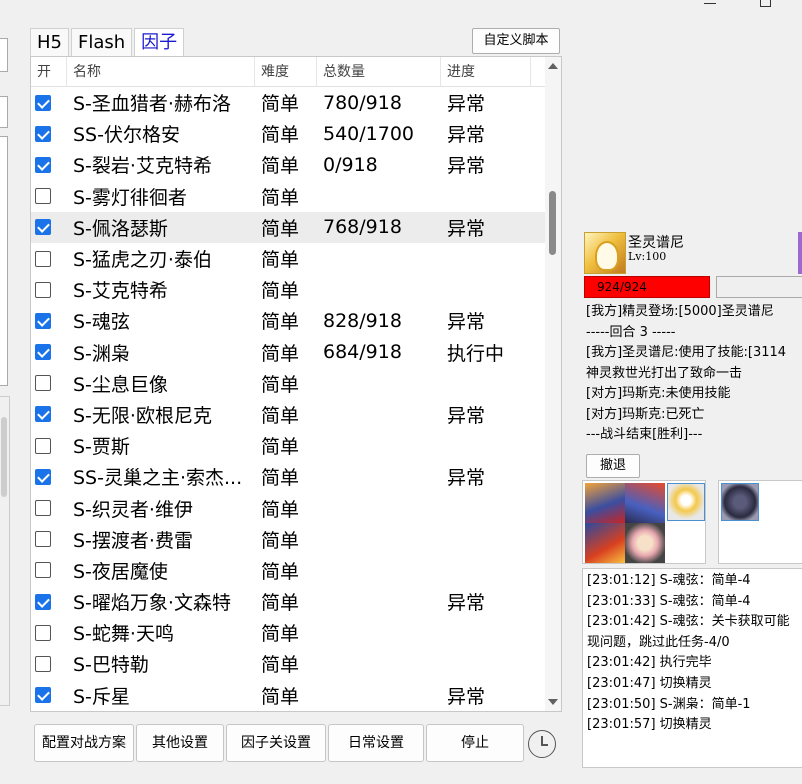 The width and height of the screenshot is (802, 784). I want to click on daily-settings-button: 日常设置, so click(376, 743).